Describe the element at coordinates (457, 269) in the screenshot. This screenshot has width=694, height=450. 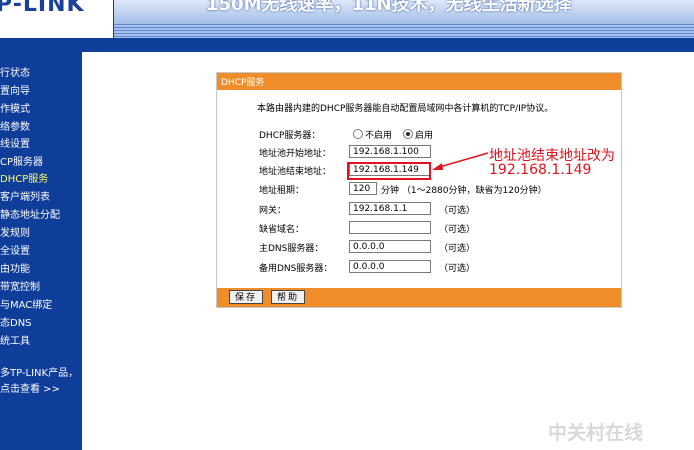
I see `secondary-dns-optional: （可选）` at that location.